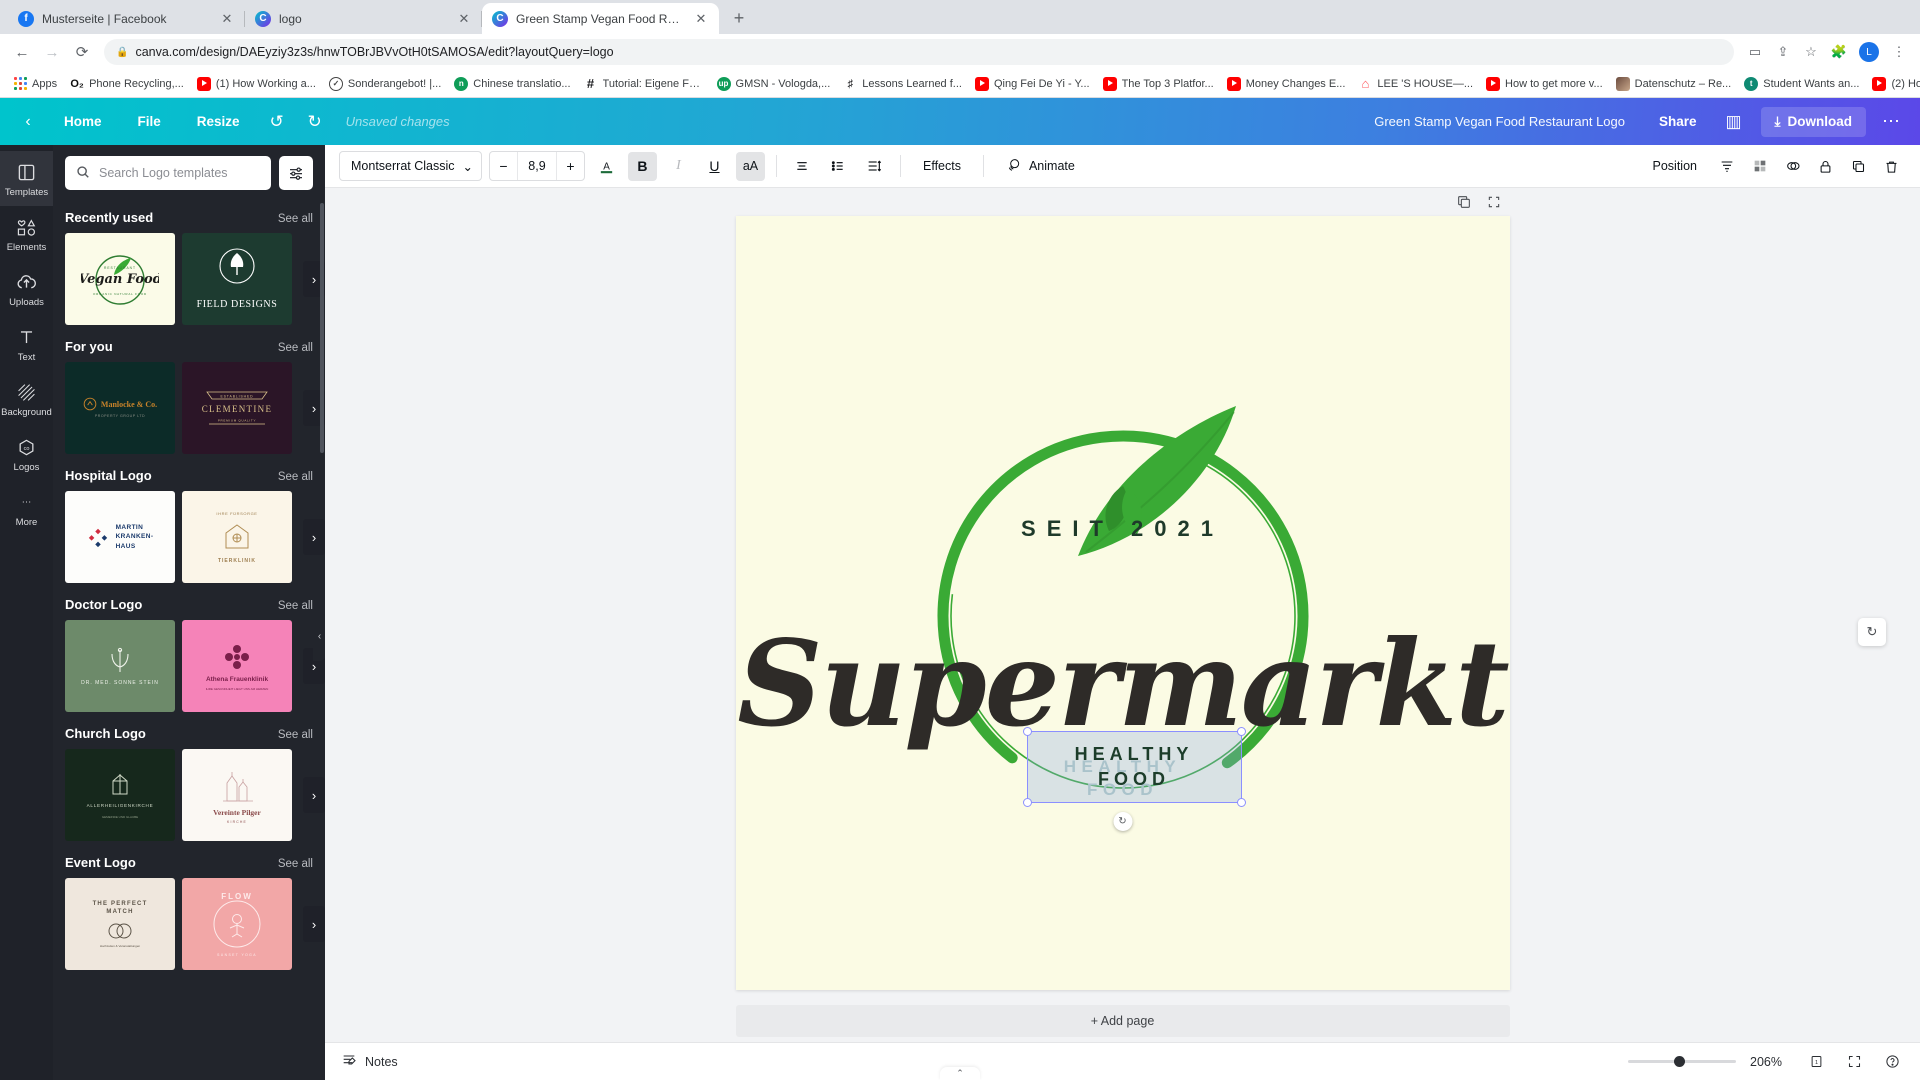 The image size is (1920, 1080). What do you see at coordinates (363, 18) in the screenshot?
I see `browser-tab-1: C logo ✕` at bounding box center [363, 18].